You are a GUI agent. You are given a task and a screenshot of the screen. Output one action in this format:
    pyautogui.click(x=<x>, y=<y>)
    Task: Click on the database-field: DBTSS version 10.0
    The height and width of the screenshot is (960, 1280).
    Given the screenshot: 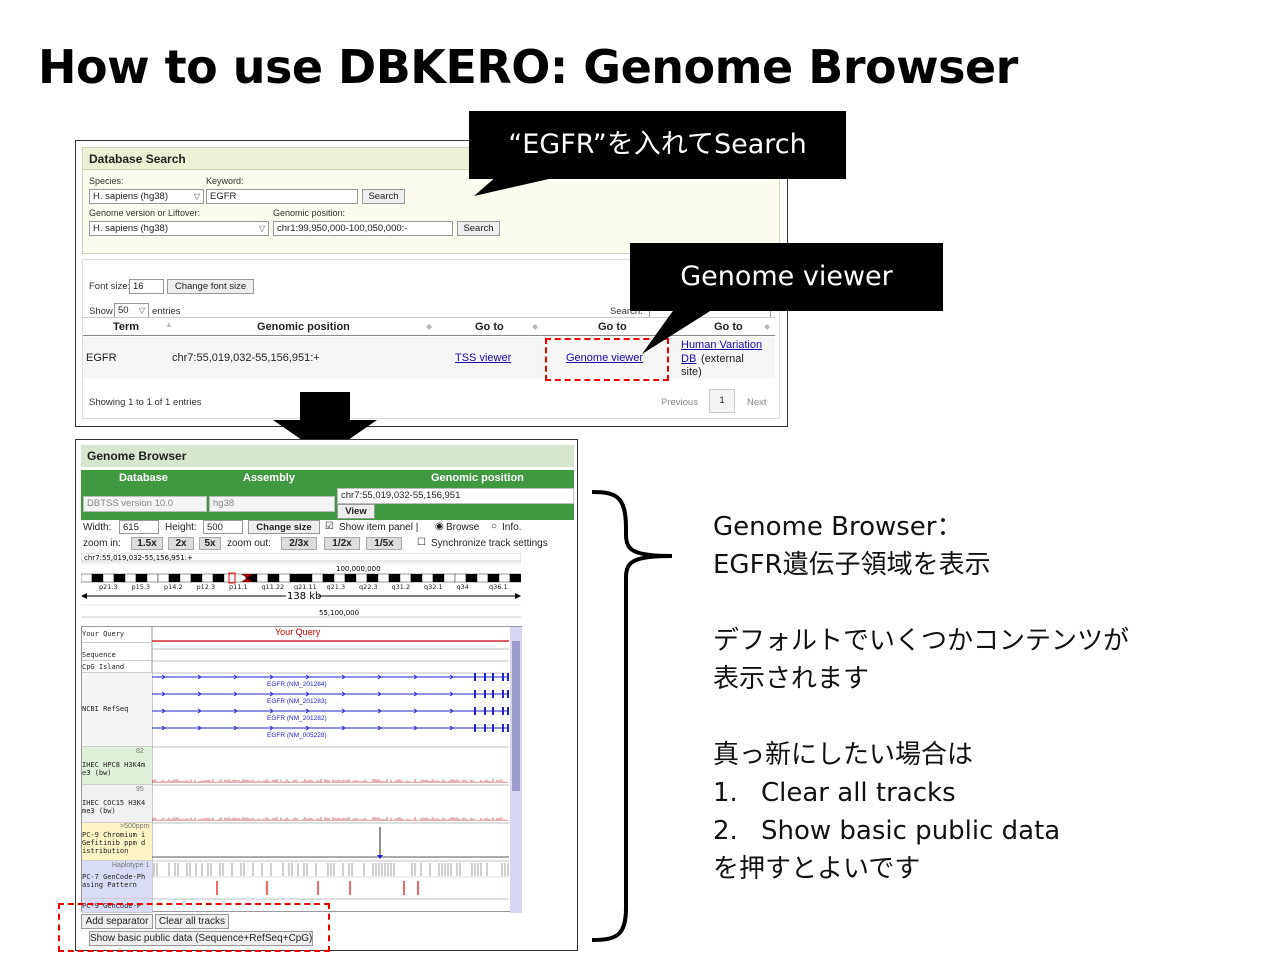 What is the action you would take?
    pyautogui.click(x=145, y=504)
    